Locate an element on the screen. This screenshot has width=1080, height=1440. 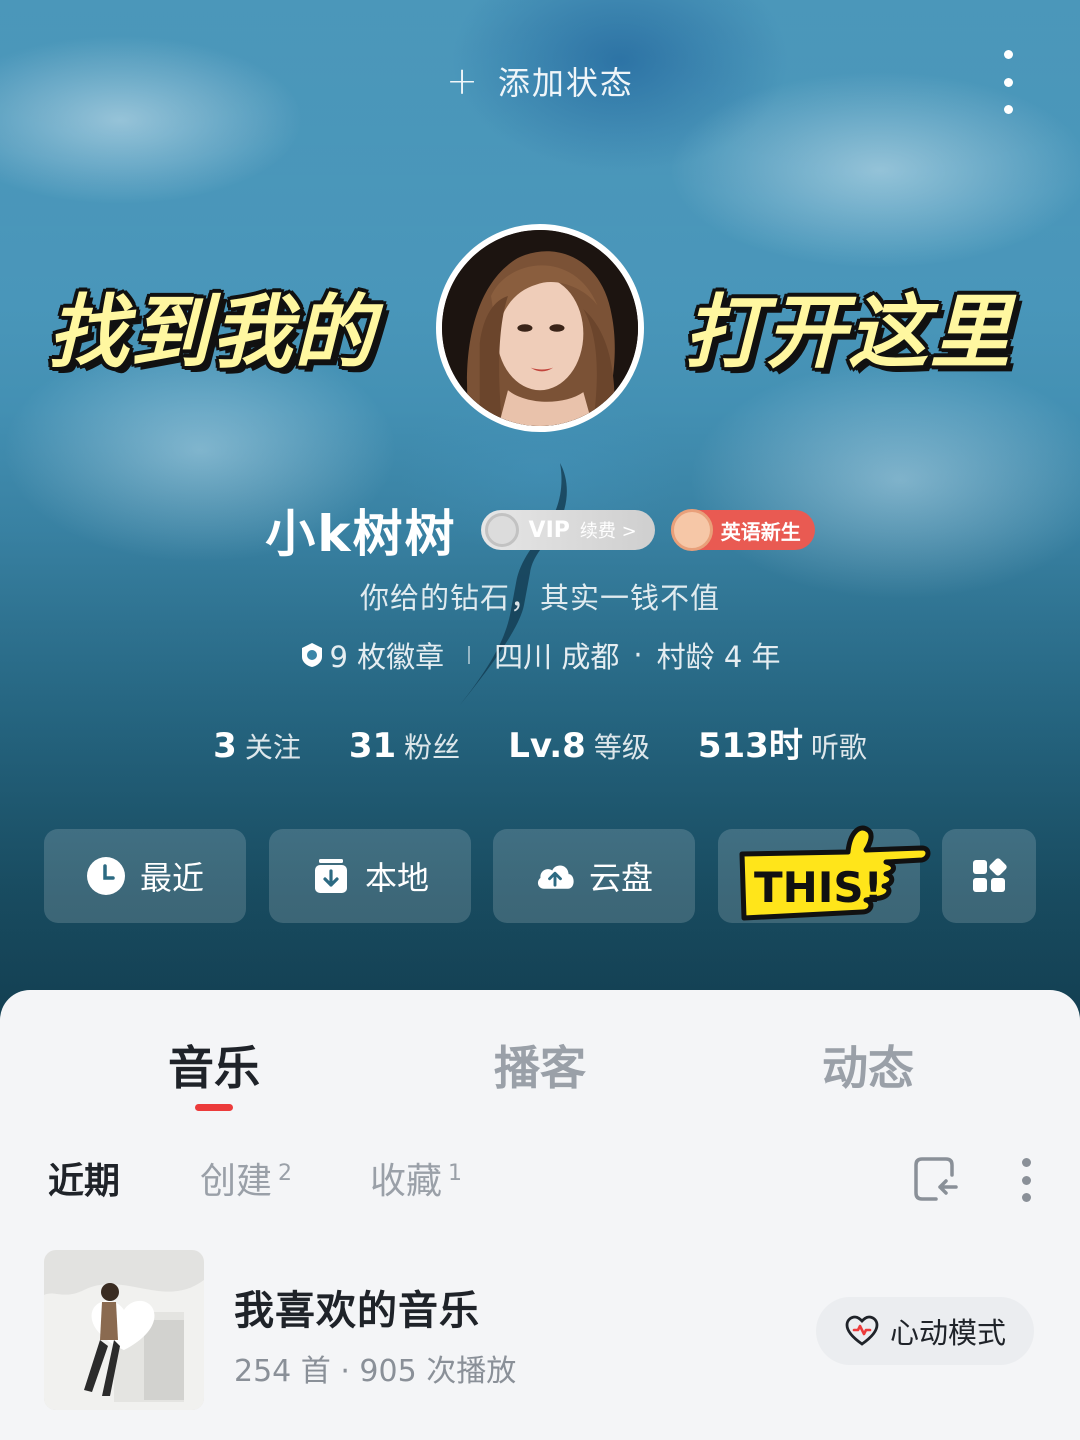
stat-label: 听歌 is located at coordinates (838, 747).